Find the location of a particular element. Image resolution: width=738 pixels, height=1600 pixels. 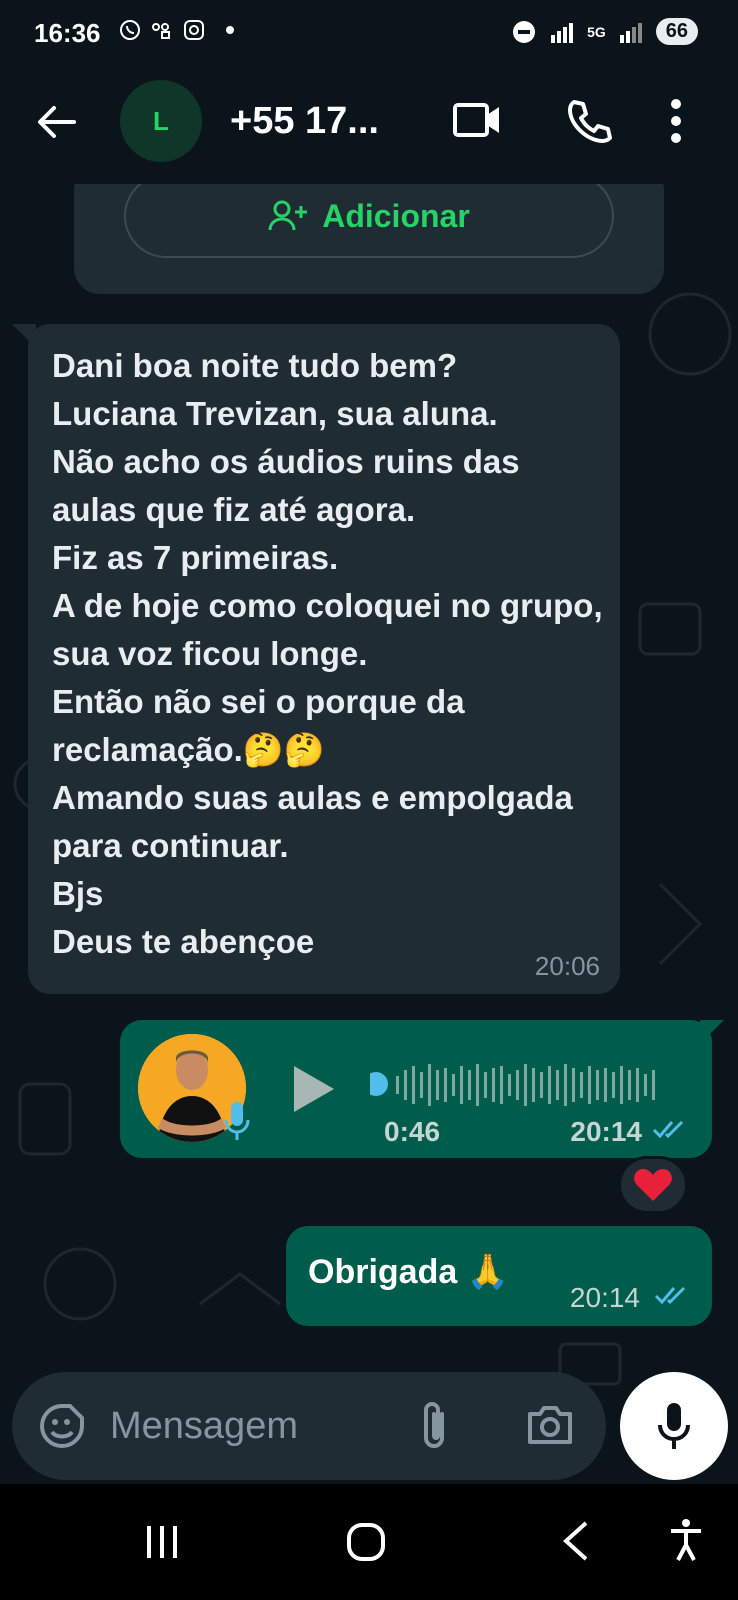

add-person-icon is located at coordinates (288, 215).